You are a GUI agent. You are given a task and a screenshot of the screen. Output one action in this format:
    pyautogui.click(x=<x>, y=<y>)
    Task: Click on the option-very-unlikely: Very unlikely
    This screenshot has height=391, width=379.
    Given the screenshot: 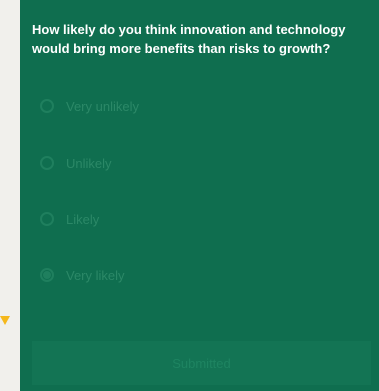 What is the action you would take?
    pyautogui.click(x=89, y=106)
    